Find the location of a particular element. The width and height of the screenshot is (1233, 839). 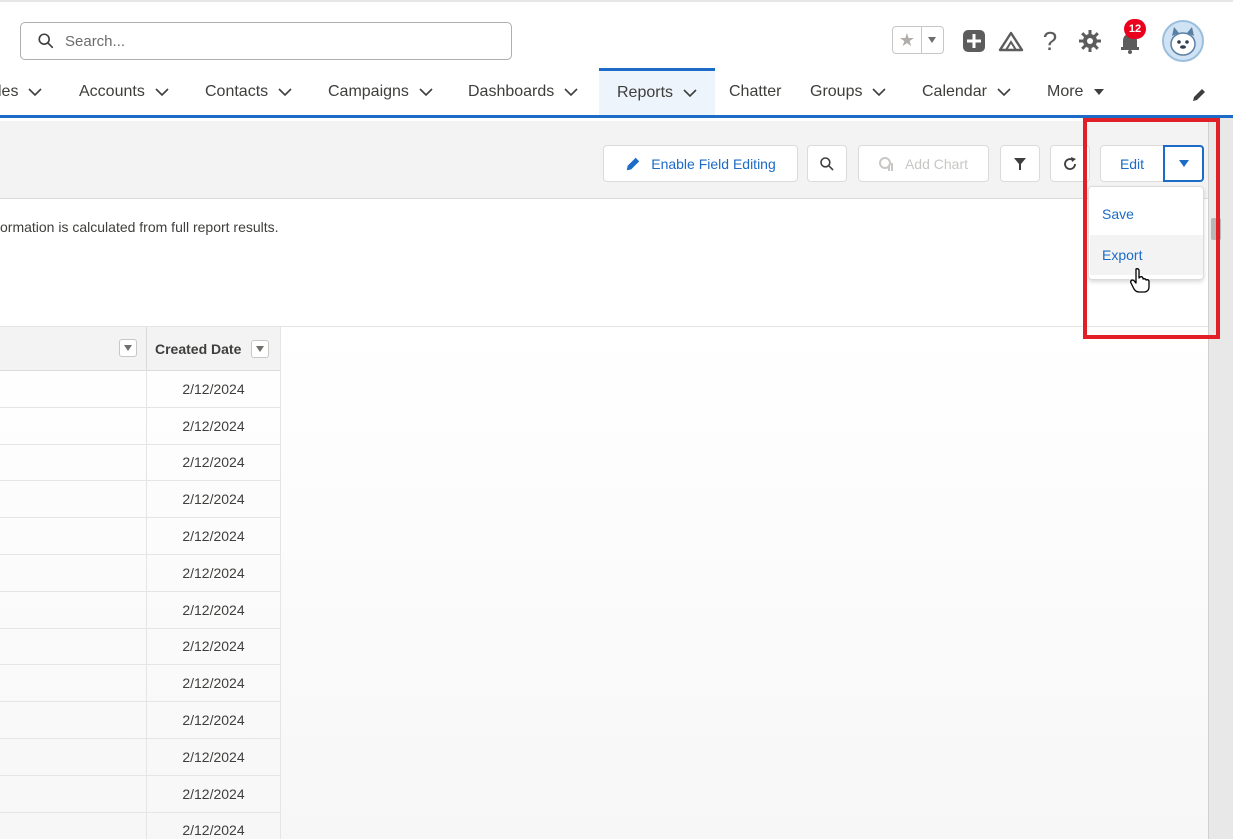

nav-item-label: Groups is located at coordinates (836, 91).